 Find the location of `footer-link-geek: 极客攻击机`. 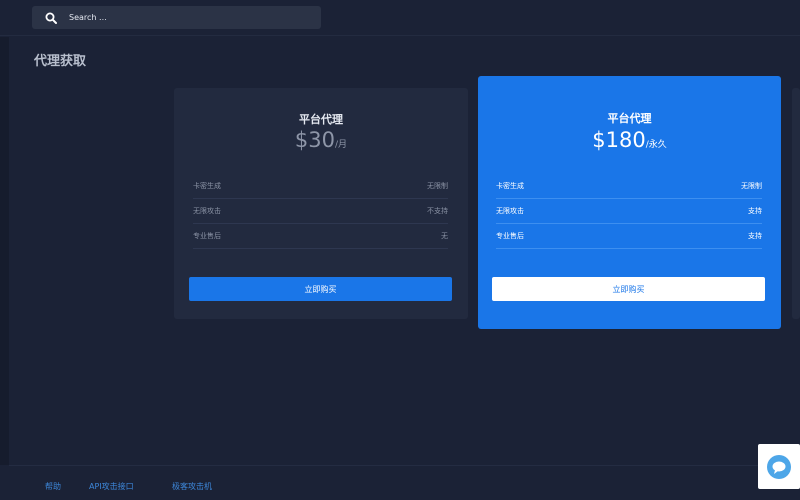

footer-link-geek: 极客攻击机 is located at coordinates (192, 486).